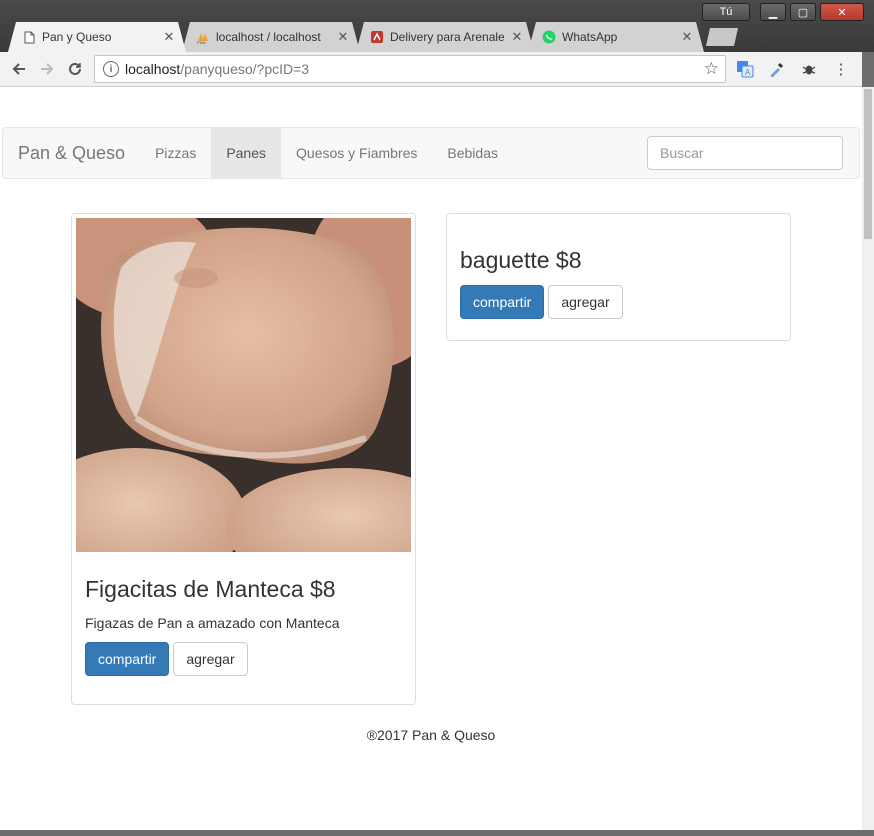  I want to click on info-icon: i, so click(111, 69).